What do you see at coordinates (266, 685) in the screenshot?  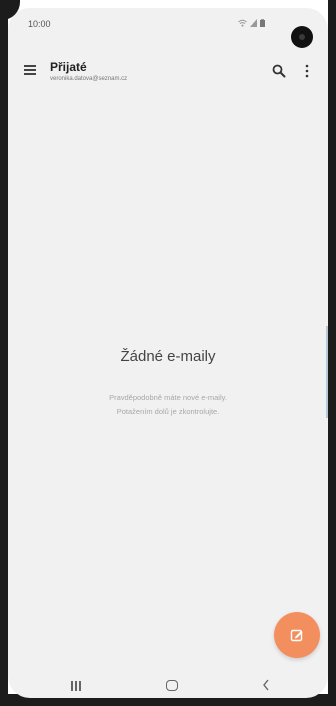 I see `back-icon` at bounding box center [266, 685].